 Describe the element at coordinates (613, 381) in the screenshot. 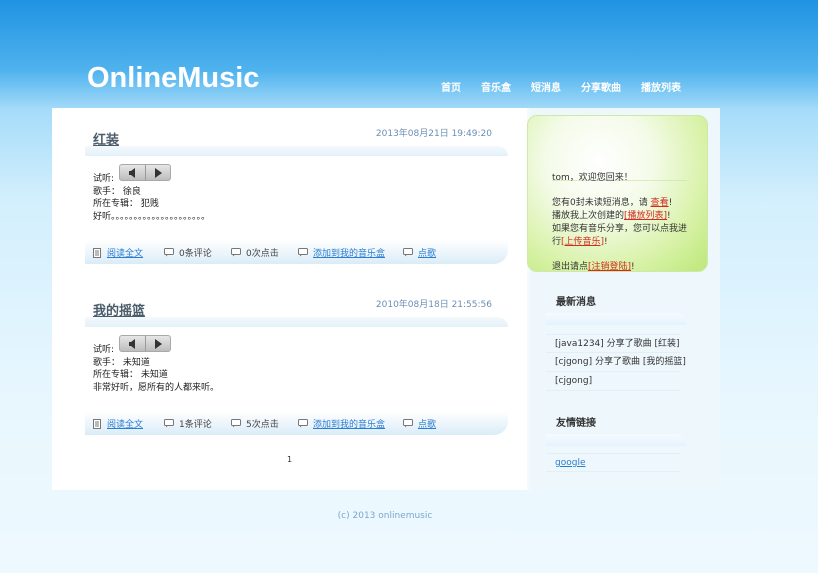

I see `news-item: [cjgong]` at that location.